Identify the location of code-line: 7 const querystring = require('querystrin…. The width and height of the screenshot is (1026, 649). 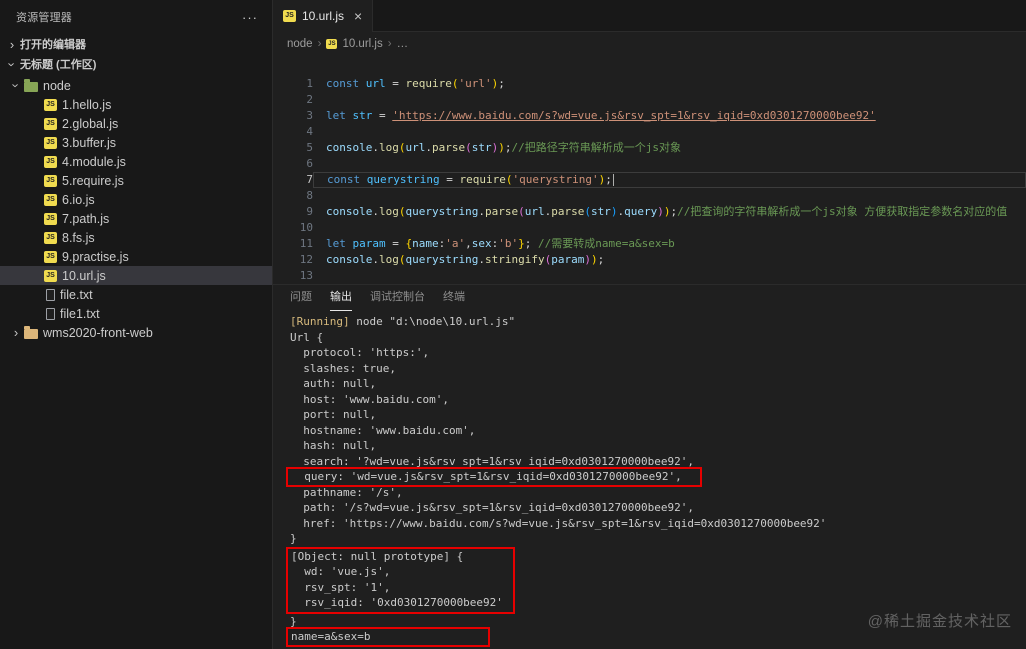
(649, 180).